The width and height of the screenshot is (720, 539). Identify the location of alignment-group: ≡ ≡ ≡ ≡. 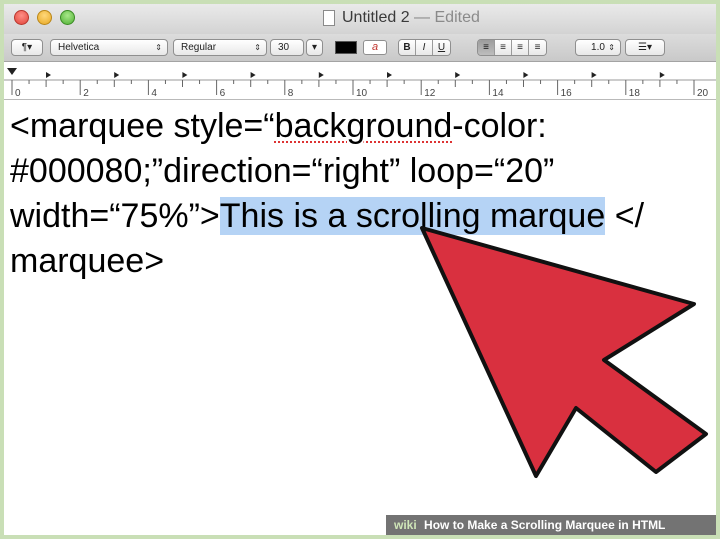
(512, 47).